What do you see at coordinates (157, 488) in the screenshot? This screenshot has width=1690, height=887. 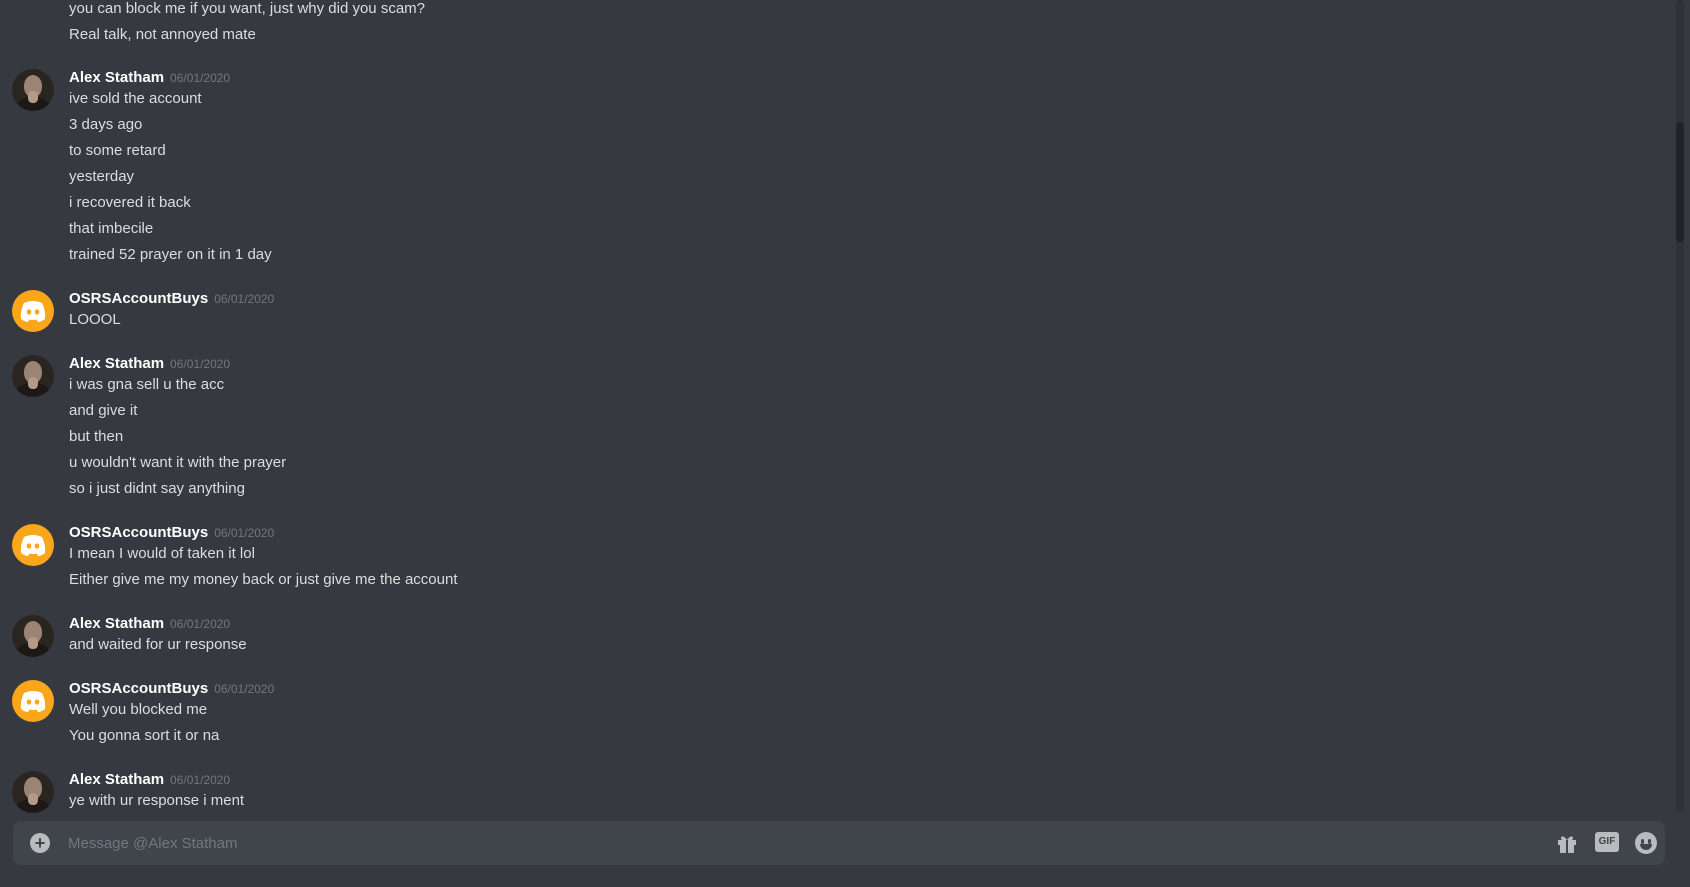 I see `message-line: so i just didnt say anything` at bounding box center [157, 488].